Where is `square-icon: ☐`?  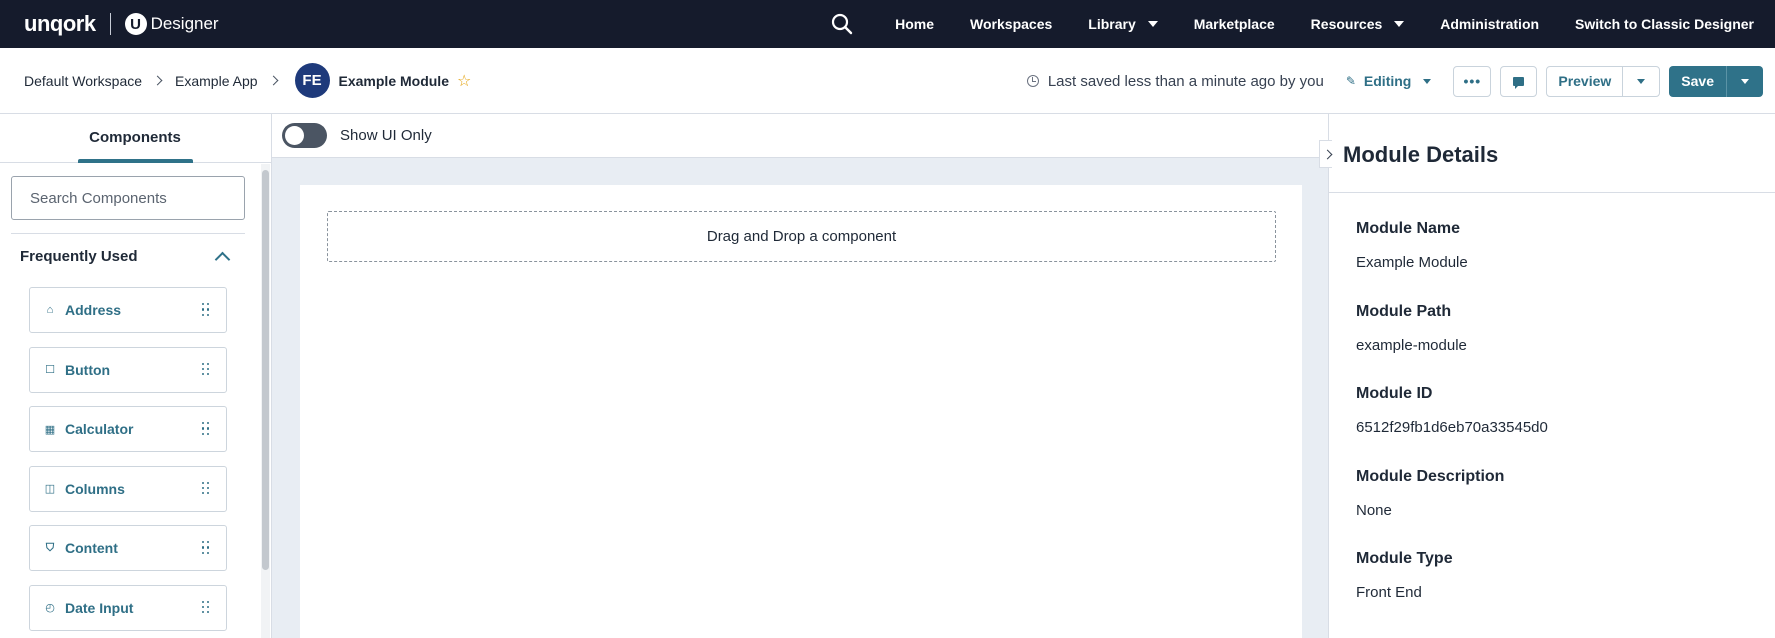 square-icon: ☐ is located at coordinates (50, 370).